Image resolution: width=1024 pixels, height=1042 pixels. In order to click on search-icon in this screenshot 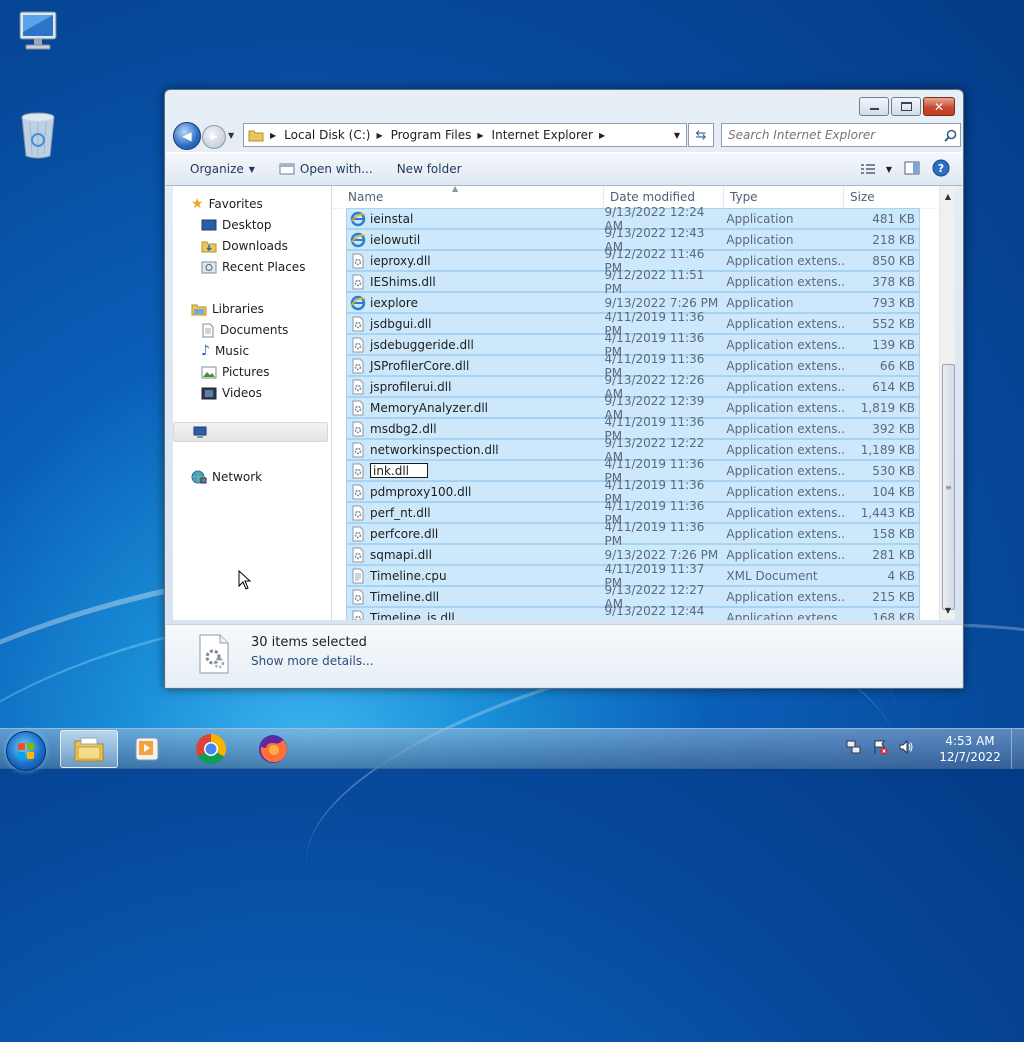, I will do `click(950, 135)`.